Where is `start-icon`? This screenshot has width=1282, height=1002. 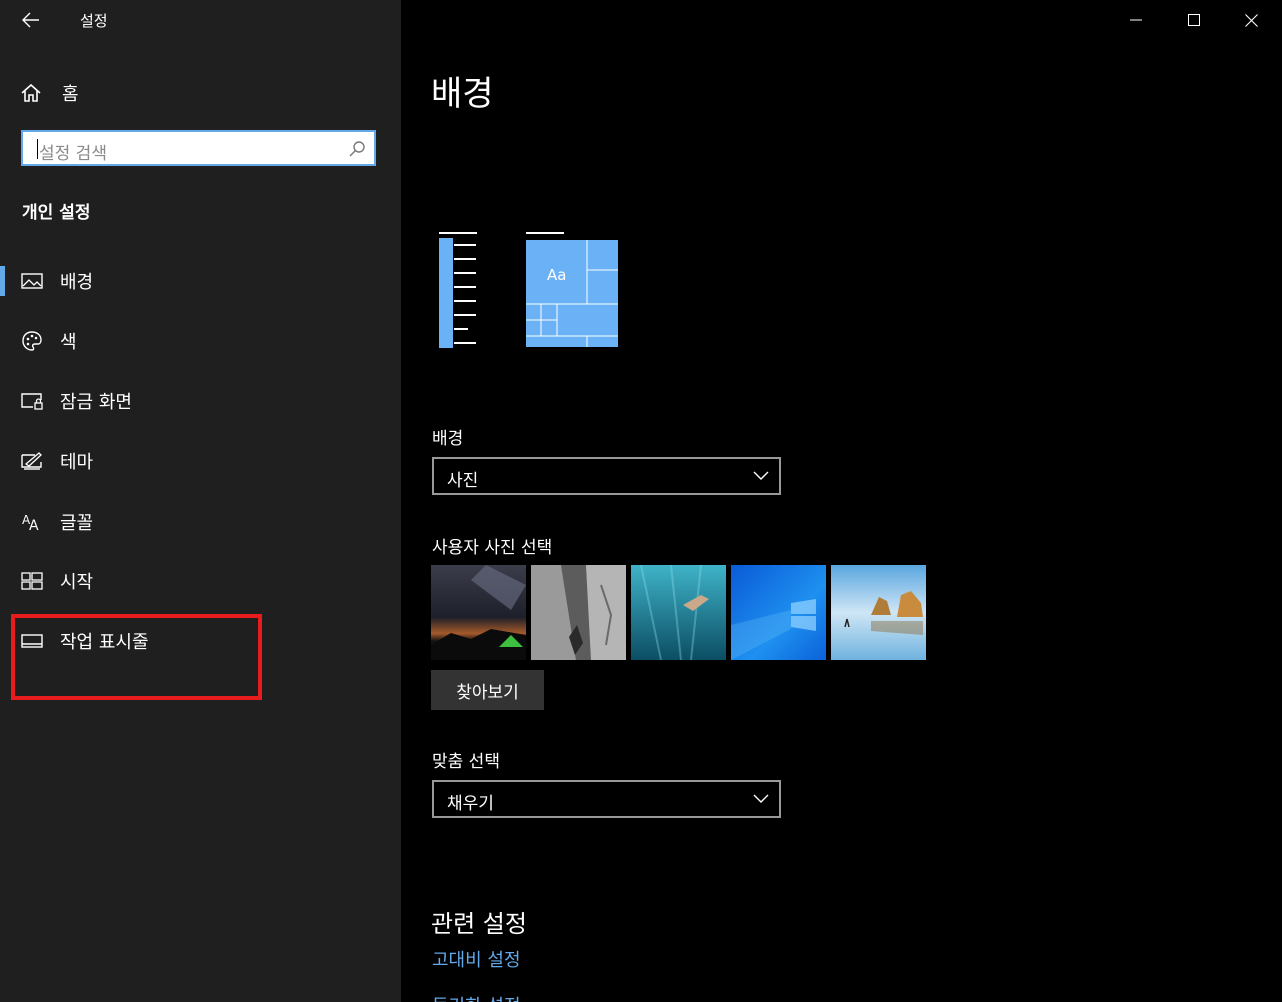 start-icon is located at coordinates (32, 581).